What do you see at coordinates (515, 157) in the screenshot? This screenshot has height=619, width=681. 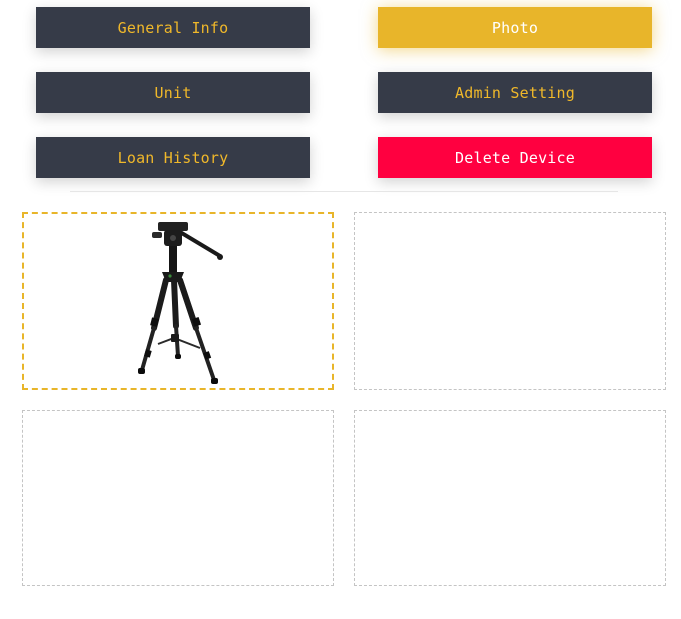 I see `delete-device-button: Delete Device` at bounding box center [515, 157].